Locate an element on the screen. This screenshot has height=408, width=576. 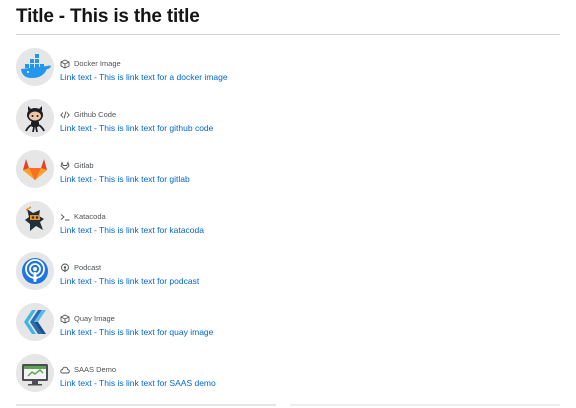
type-label: SAAS Demo is located at coordinates (95, 369).